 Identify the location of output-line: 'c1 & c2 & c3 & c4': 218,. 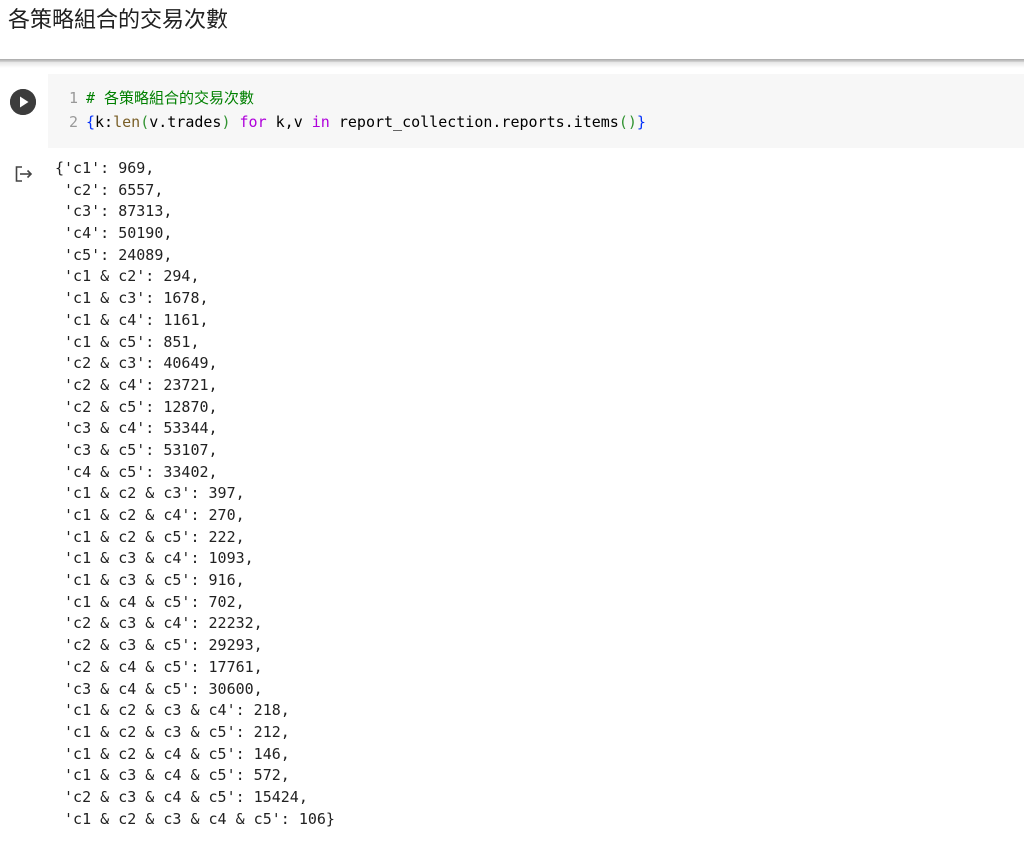
(172, 710).